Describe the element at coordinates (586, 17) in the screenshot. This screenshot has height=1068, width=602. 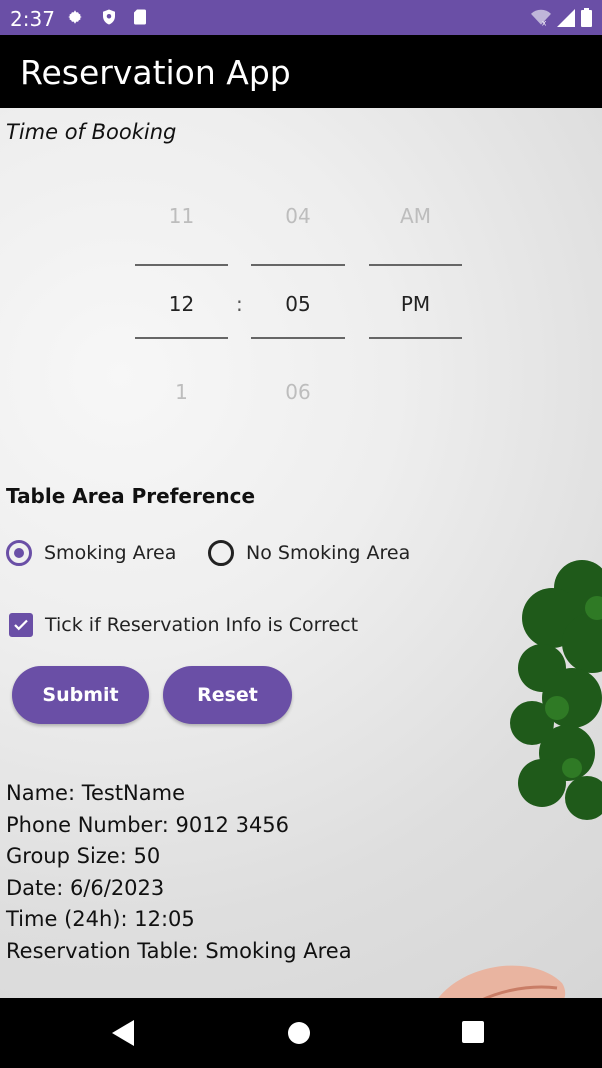
I see `battery-icon` at that location.